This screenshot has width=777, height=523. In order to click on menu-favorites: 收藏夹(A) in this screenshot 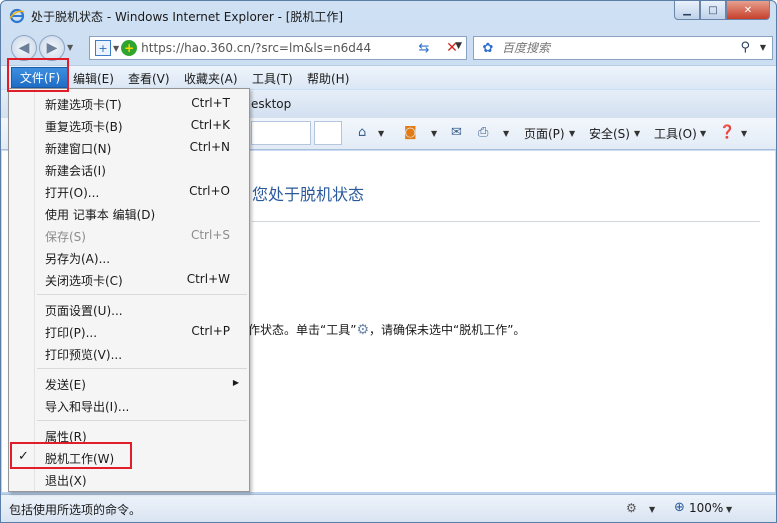, I will do `click(211, 78)`.